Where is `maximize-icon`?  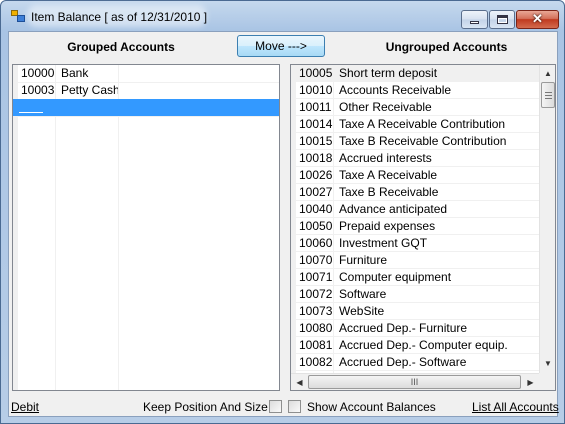 maximize-icon is located at coordinates (502, 19).